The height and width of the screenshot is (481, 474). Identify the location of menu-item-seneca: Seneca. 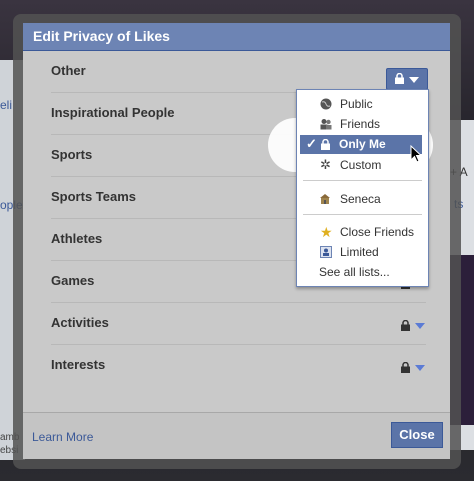
(362, 199).